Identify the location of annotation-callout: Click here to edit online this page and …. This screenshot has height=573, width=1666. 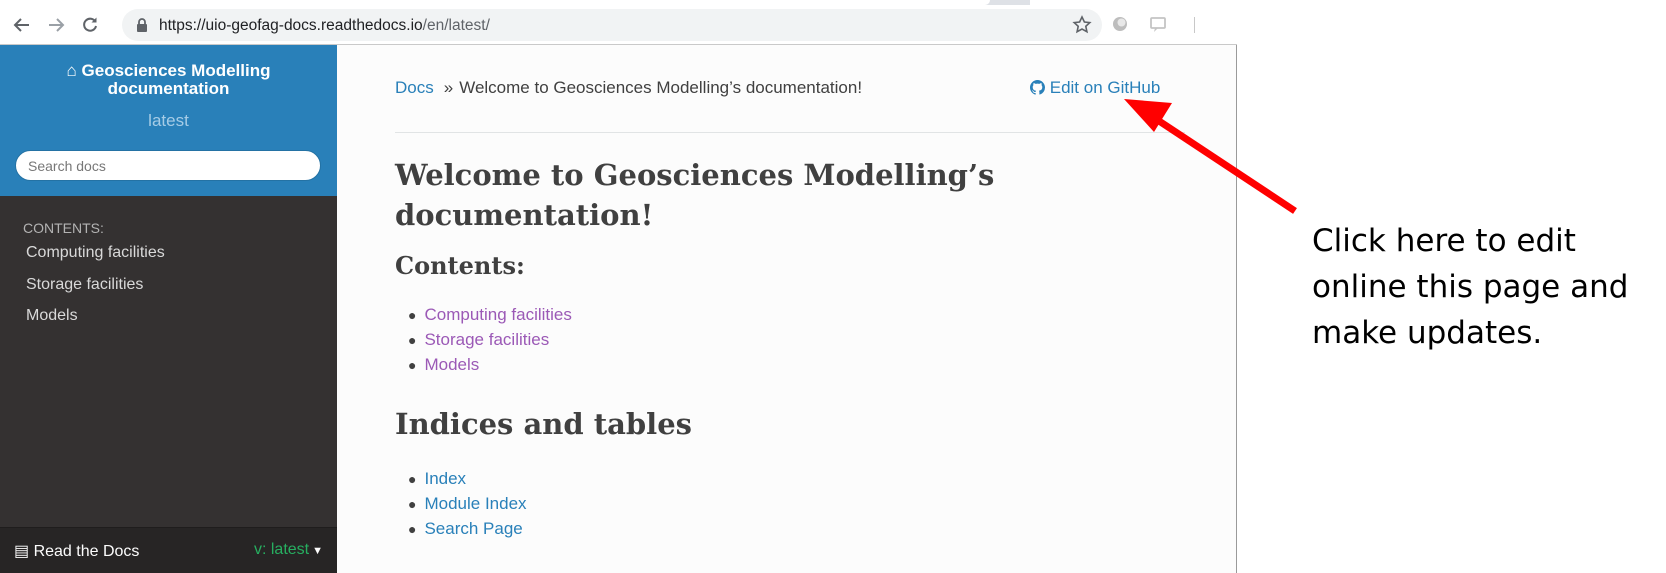
(1470, 287).